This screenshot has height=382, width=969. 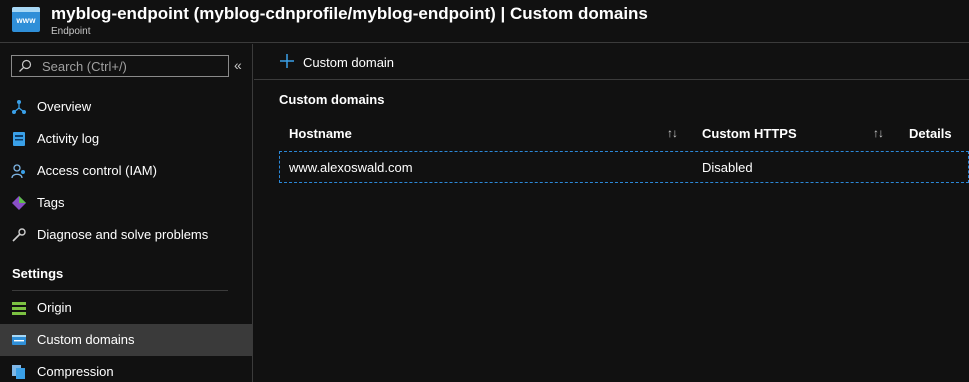 I want to click on sidebar-item-tags: Tags, so click(x=126, y=203).